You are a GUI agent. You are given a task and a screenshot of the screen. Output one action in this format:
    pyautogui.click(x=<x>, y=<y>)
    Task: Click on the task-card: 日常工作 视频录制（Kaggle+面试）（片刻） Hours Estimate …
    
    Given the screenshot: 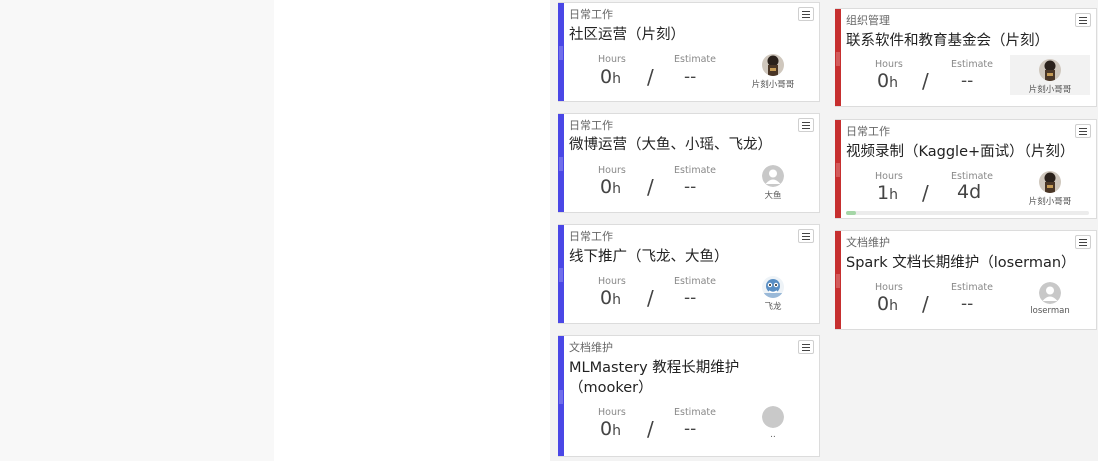 What is the action you would take?
    pyautogui.click(x=966, y=169)
    